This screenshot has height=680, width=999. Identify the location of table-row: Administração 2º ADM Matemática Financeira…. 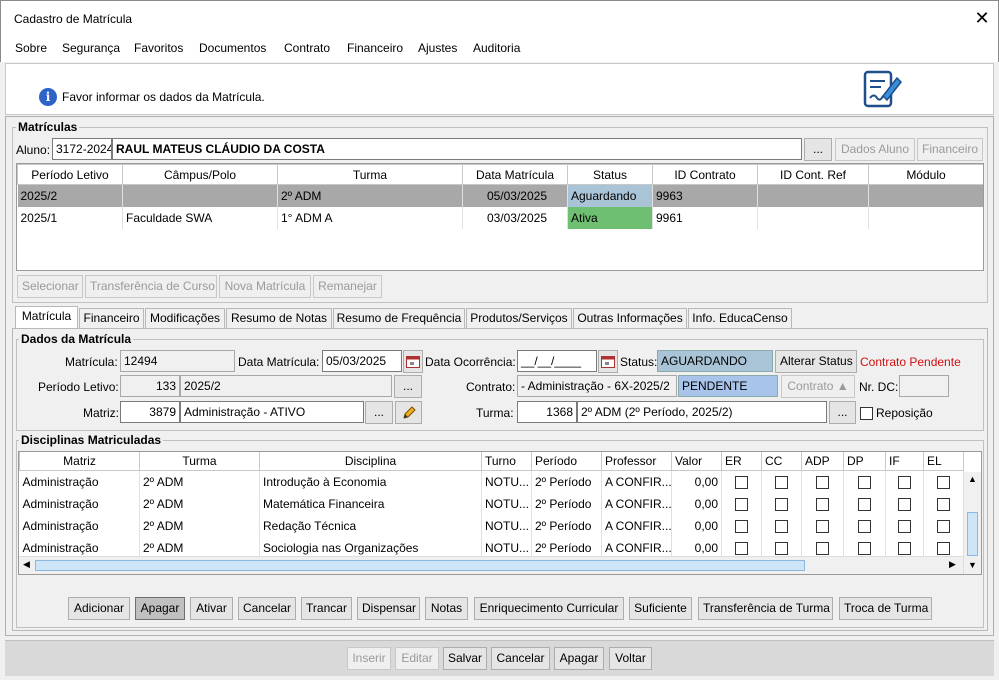
(491, 503).